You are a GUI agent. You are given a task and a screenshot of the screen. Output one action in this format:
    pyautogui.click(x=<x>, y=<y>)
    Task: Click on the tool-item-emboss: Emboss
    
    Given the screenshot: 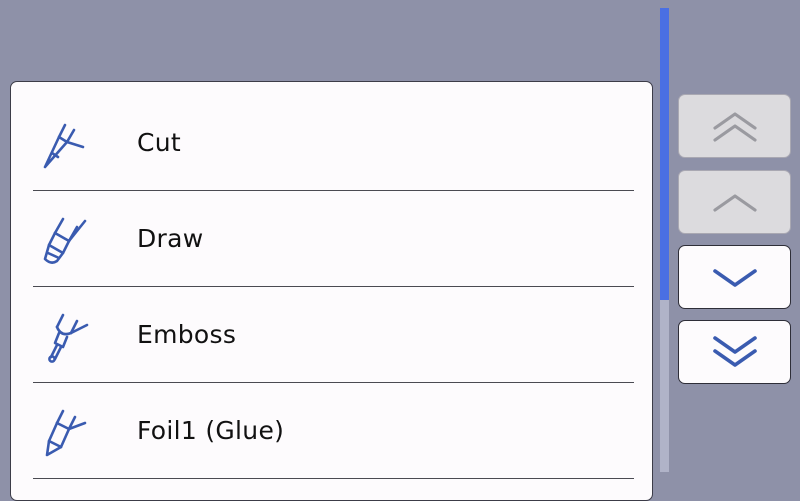 What is the action you would take?
    pyautogui.click(x=333, y=335)
    